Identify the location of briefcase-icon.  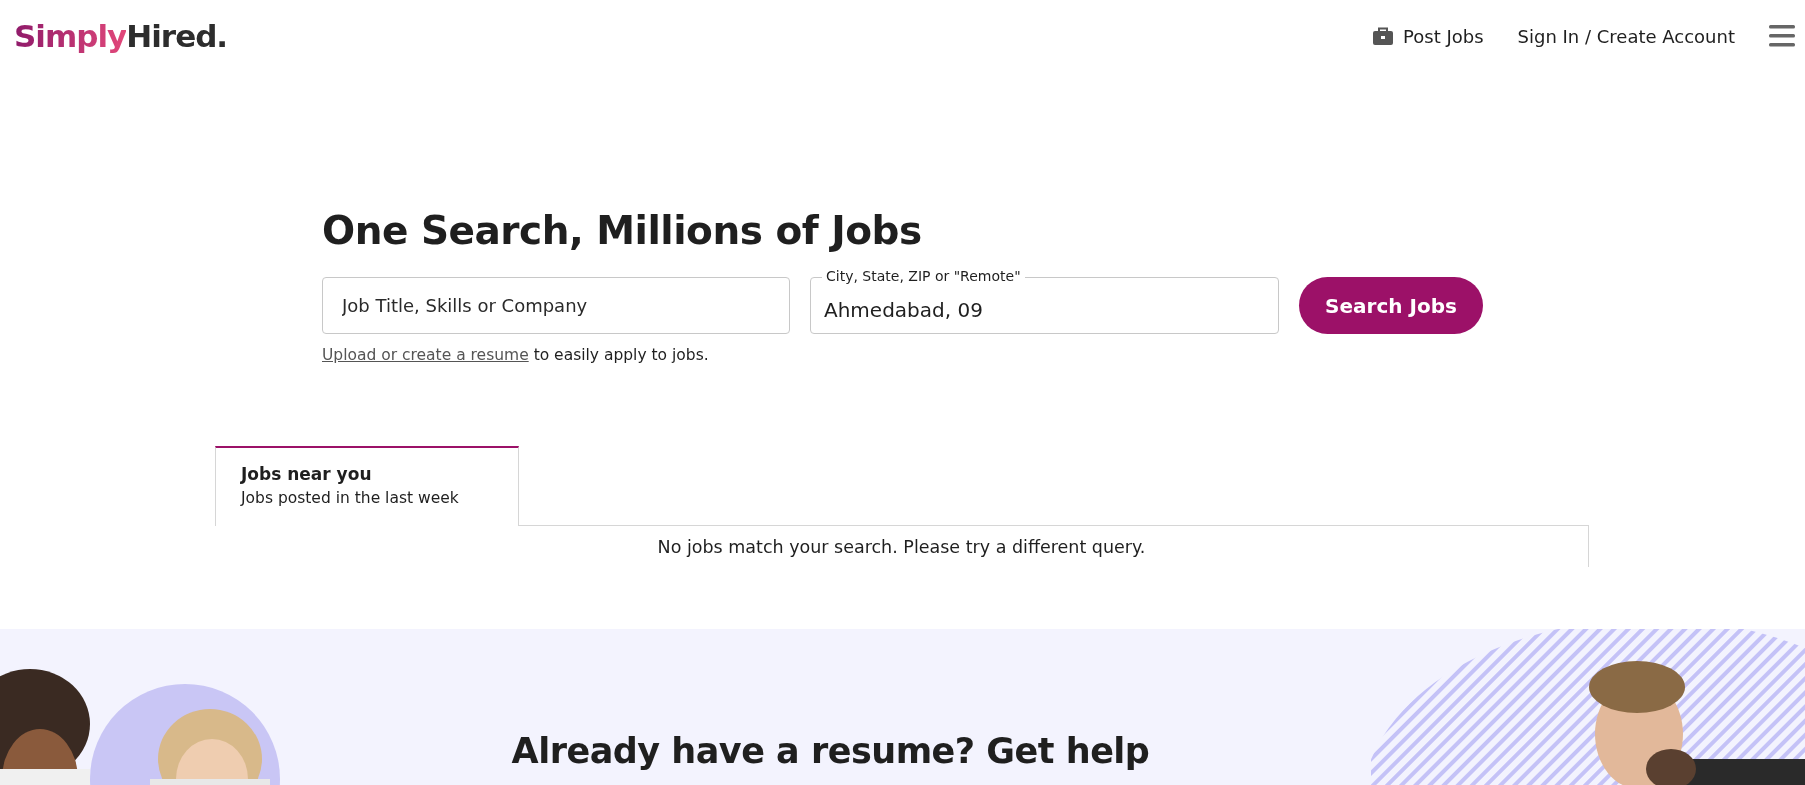
(1383, 36).